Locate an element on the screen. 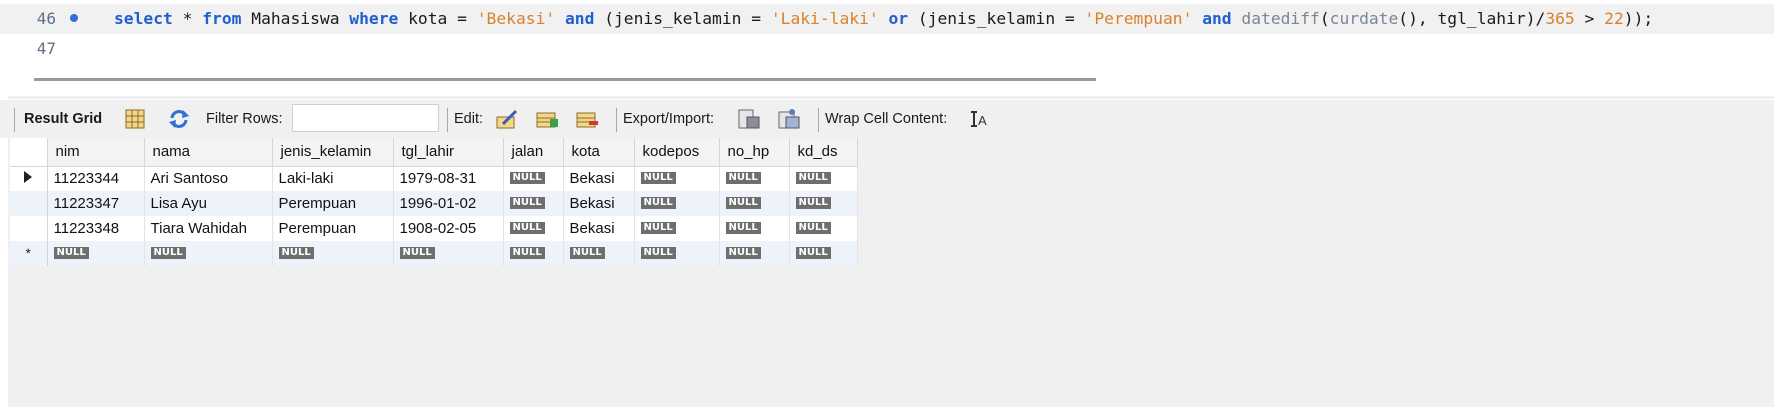  column-header: tgl_lahir is located at coordinates (448, 152).